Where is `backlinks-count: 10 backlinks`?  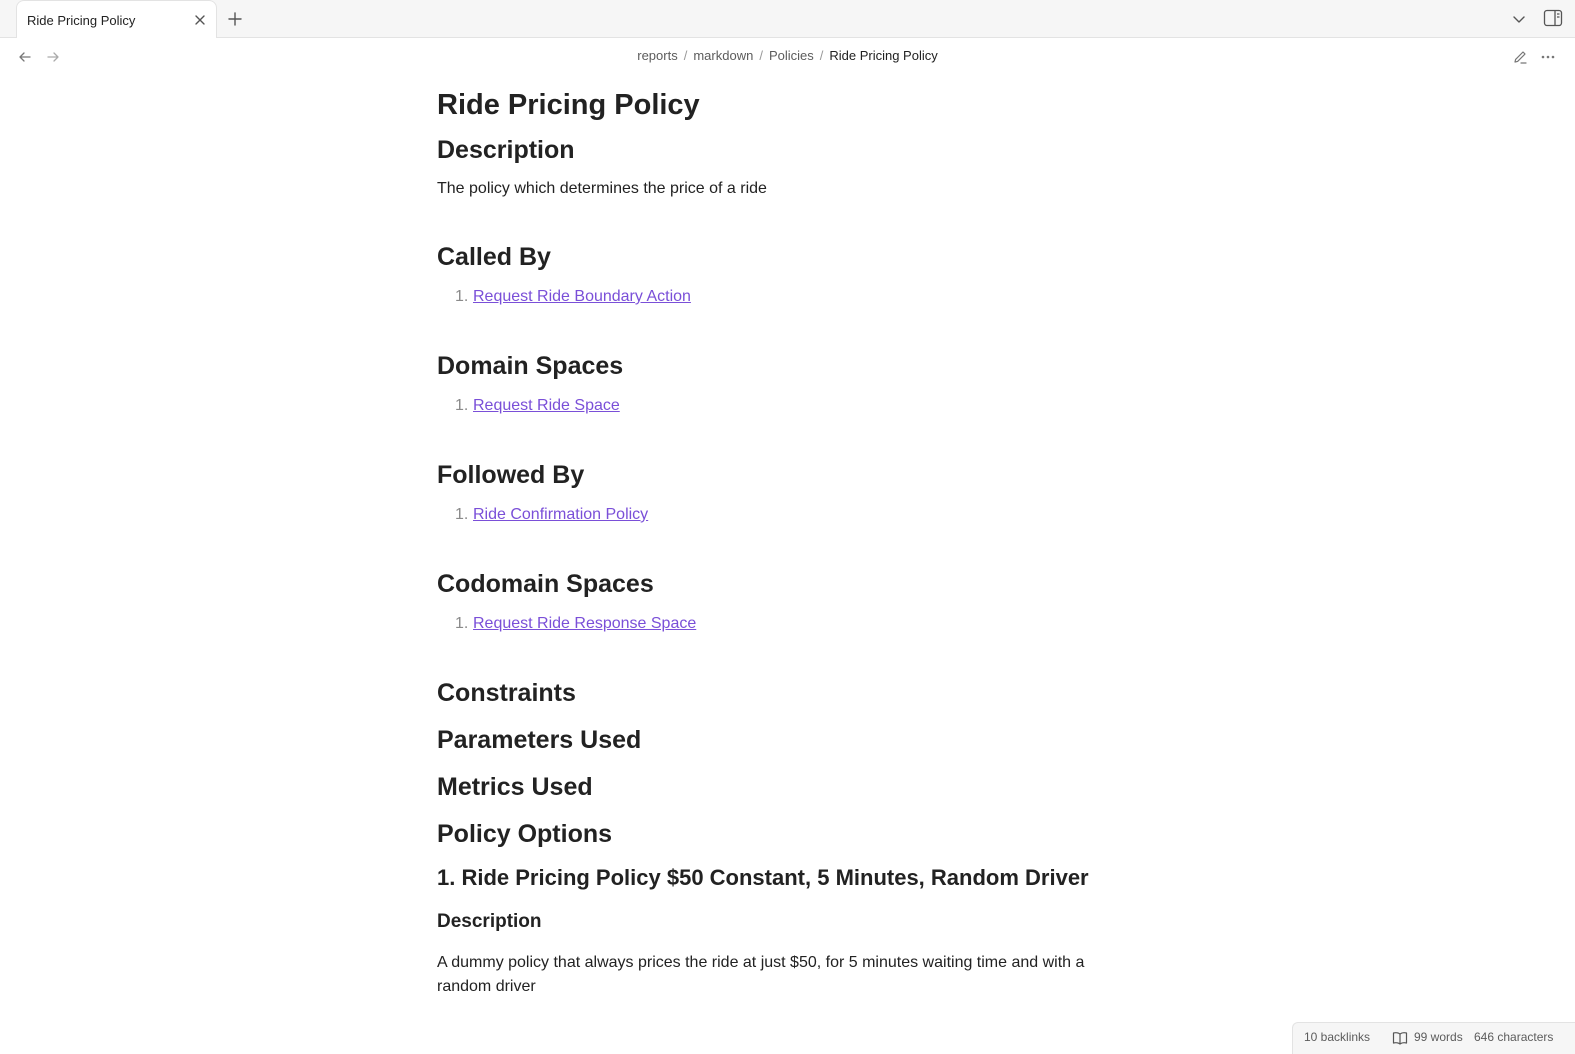
backlinks-count: 10 backlinks is located at coordinates (1337, 1037).